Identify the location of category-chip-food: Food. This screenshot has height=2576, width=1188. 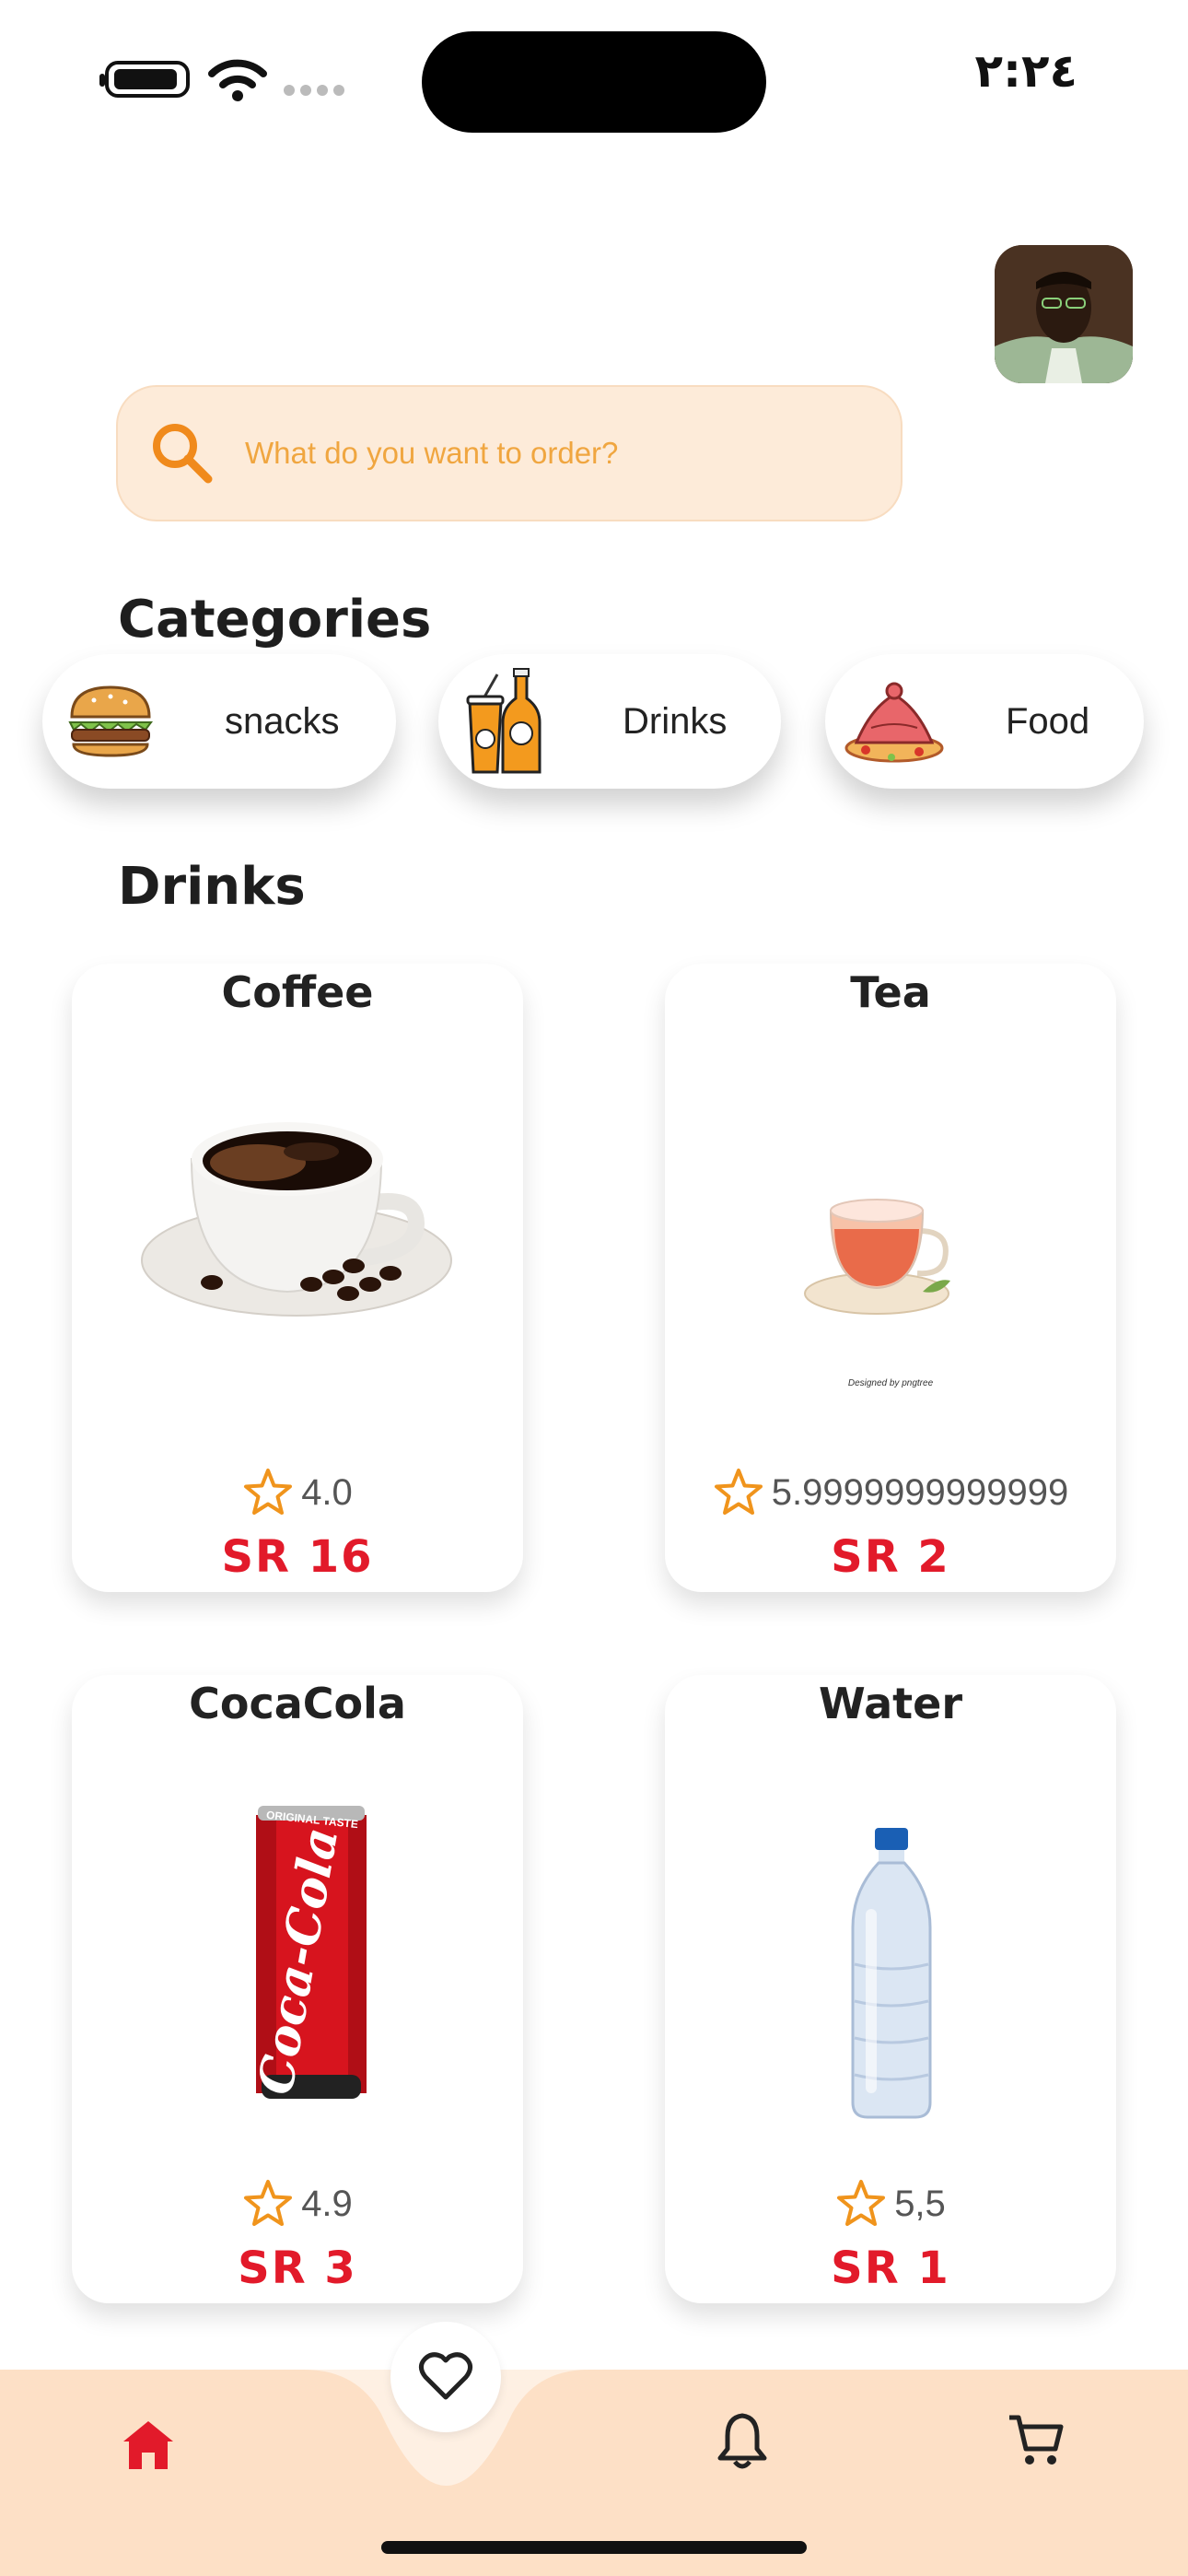
(985, 721).